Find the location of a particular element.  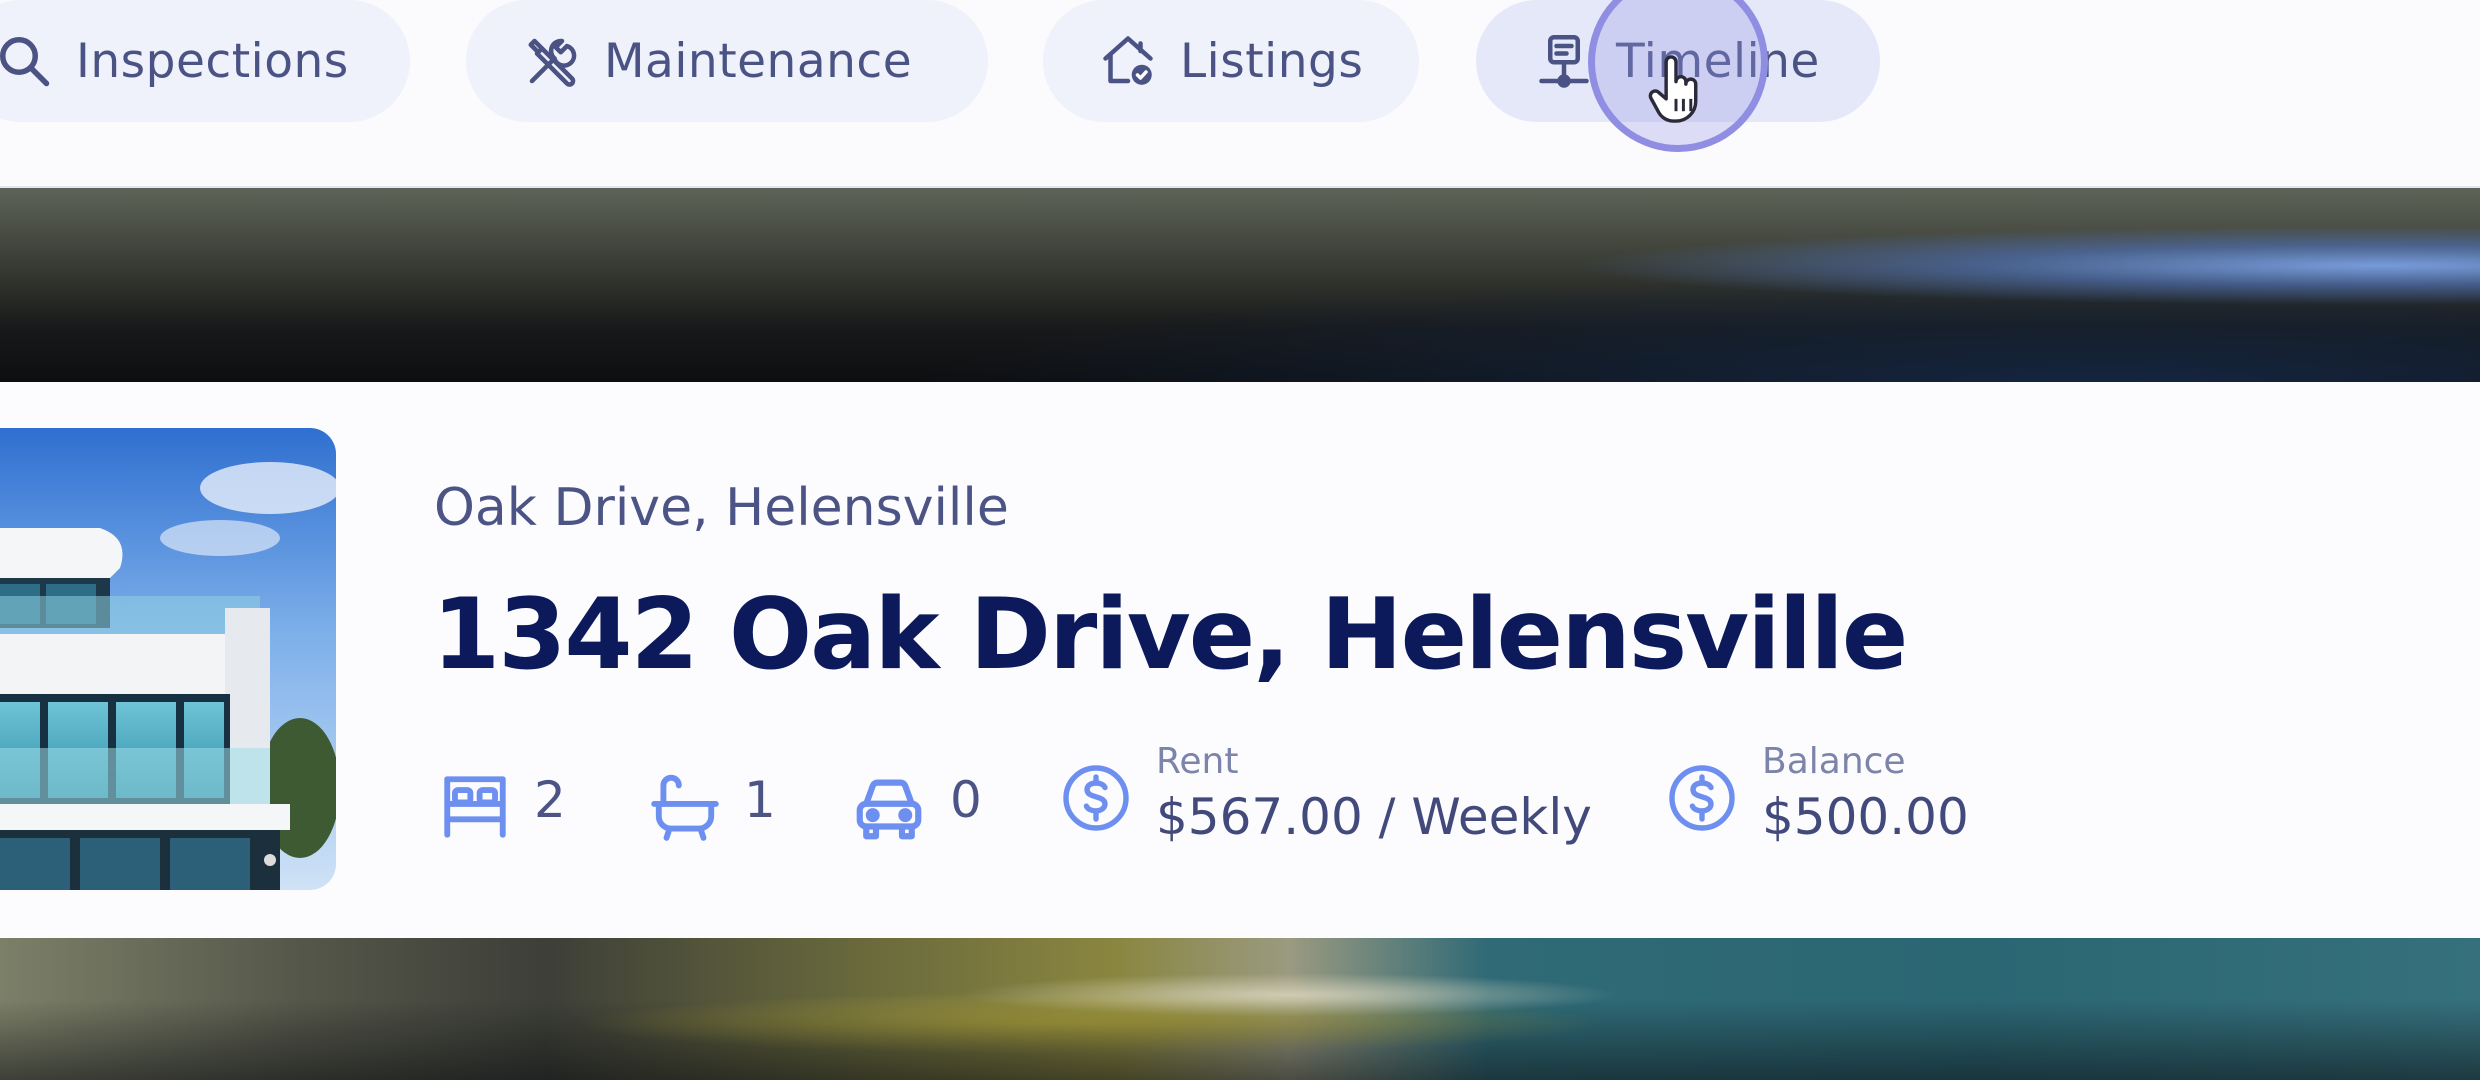

tab-label: Maintenance is located at coordinates (758, 61).